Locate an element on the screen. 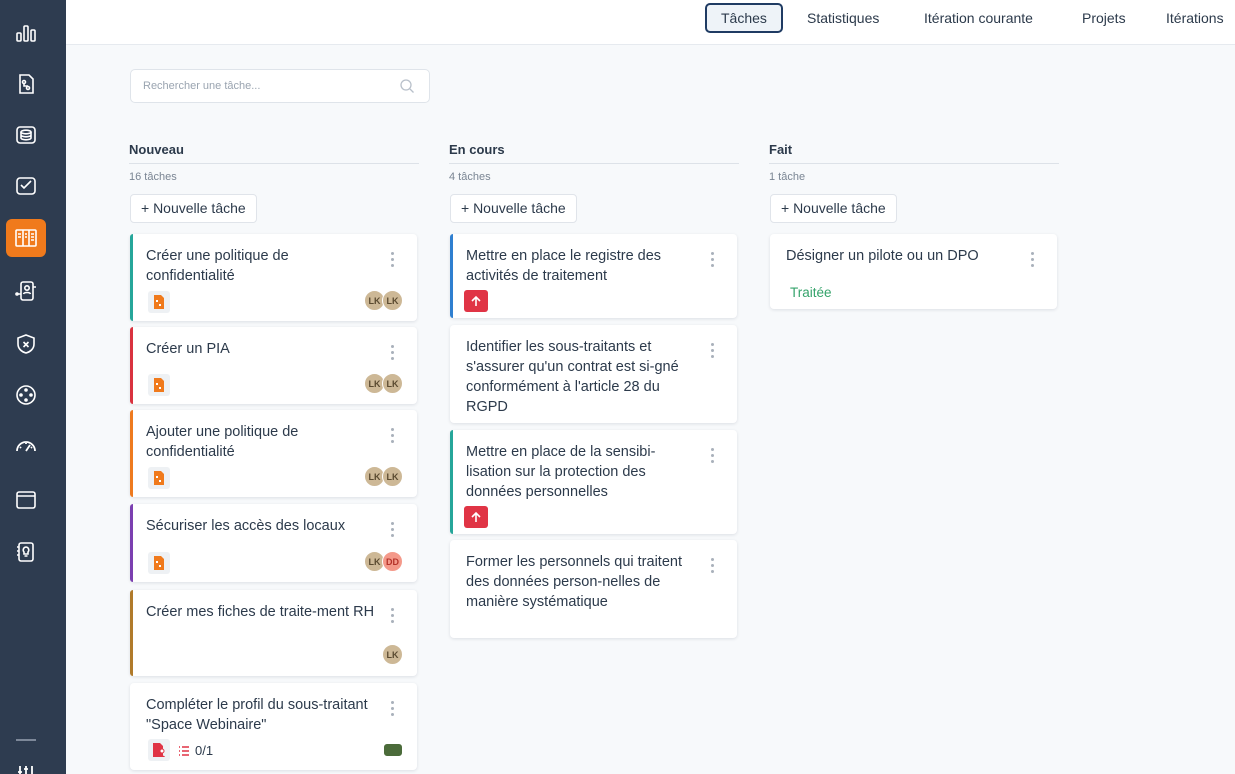  assignees: LK DD is located at coordinates (383, 561).